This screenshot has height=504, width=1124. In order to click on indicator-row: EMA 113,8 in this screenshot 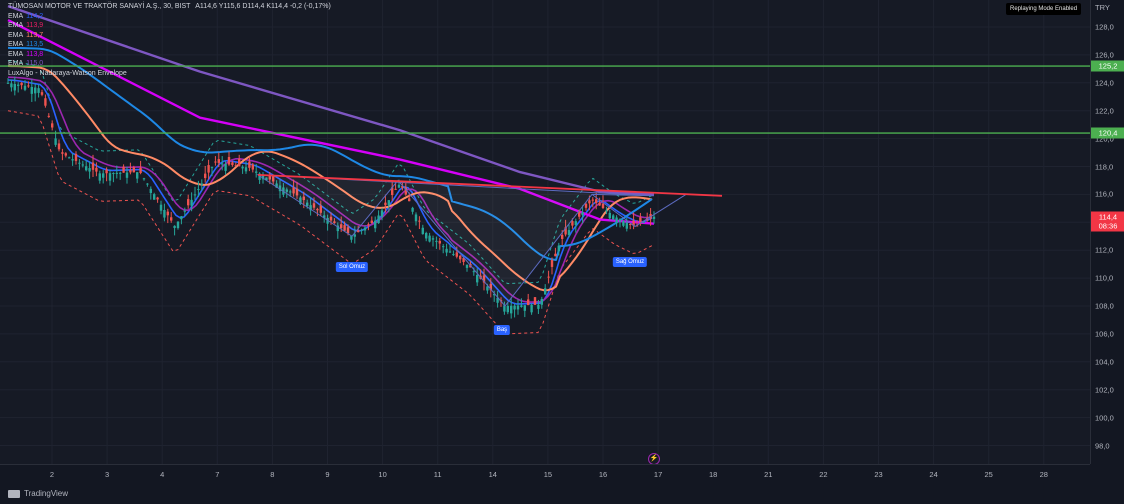, I will do `click(169, 55)`.